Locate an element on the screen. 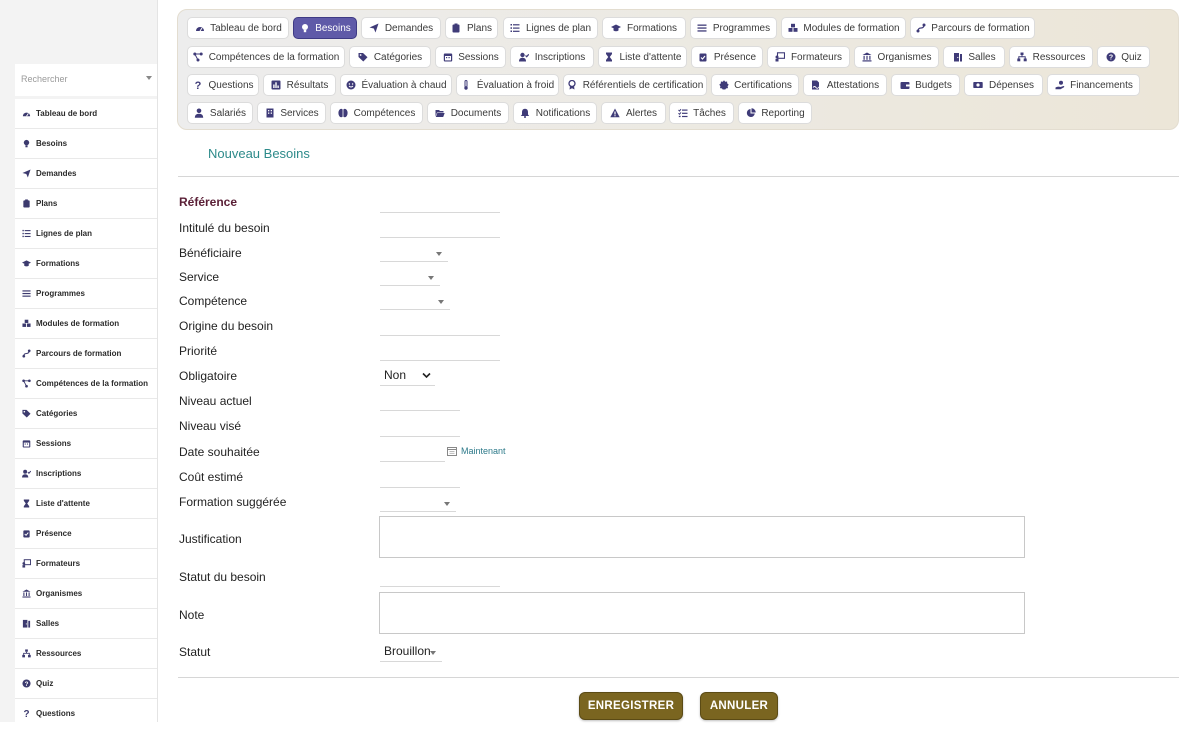 The image size is (1200, 743). now-link: Maintenant is located at coordinates (476, 451).